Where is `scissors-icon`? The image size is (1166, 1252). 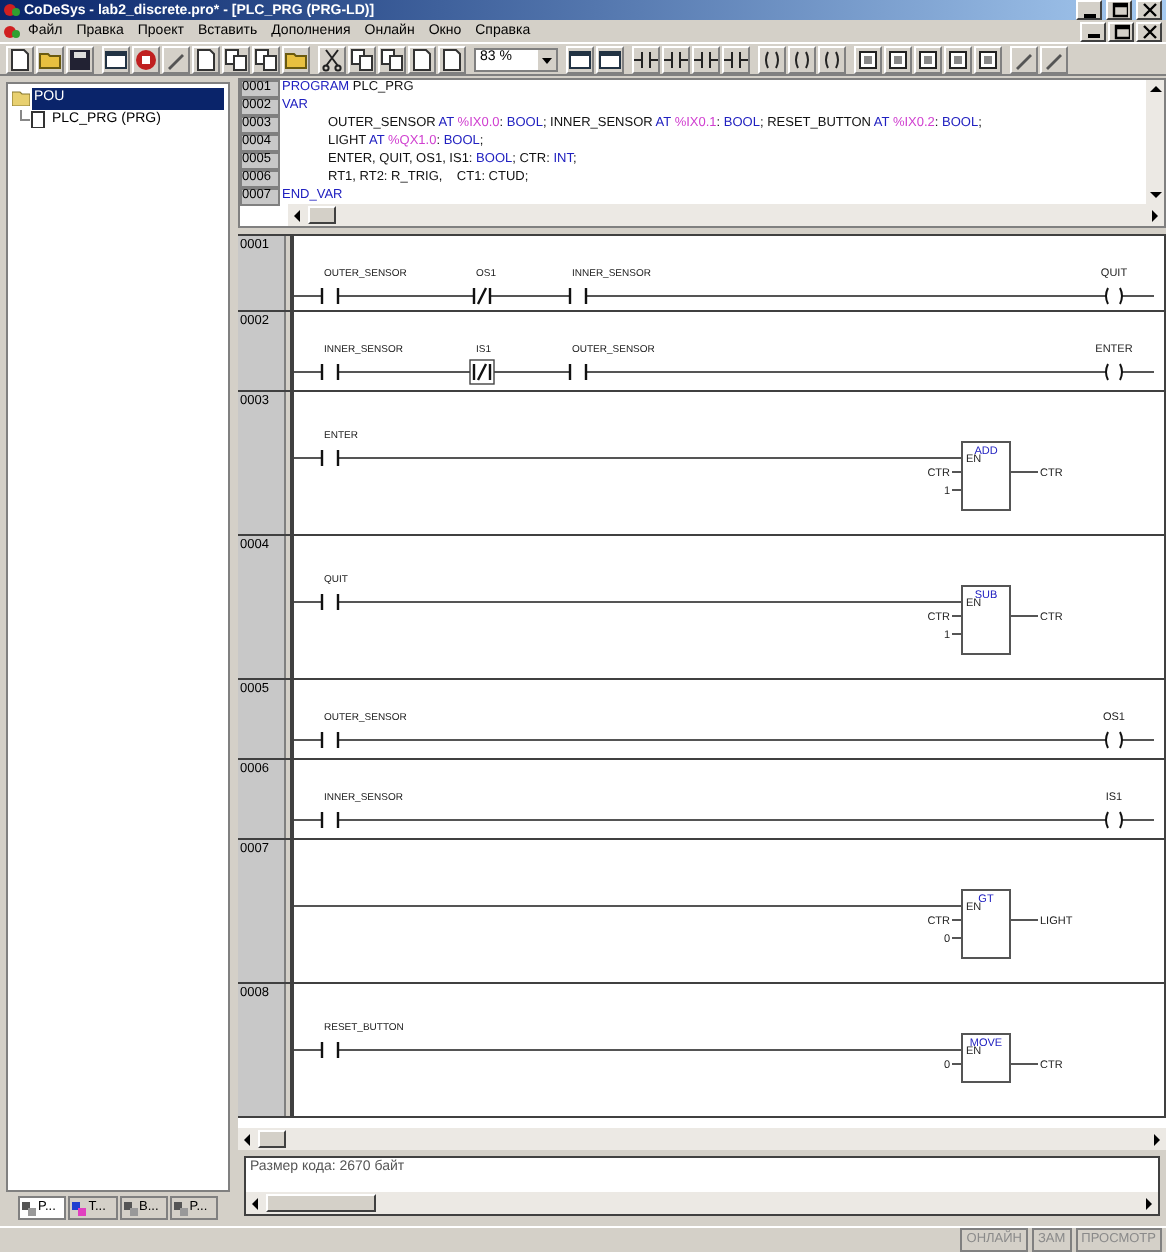
scissors-icon is located at coordinates (332, 59).